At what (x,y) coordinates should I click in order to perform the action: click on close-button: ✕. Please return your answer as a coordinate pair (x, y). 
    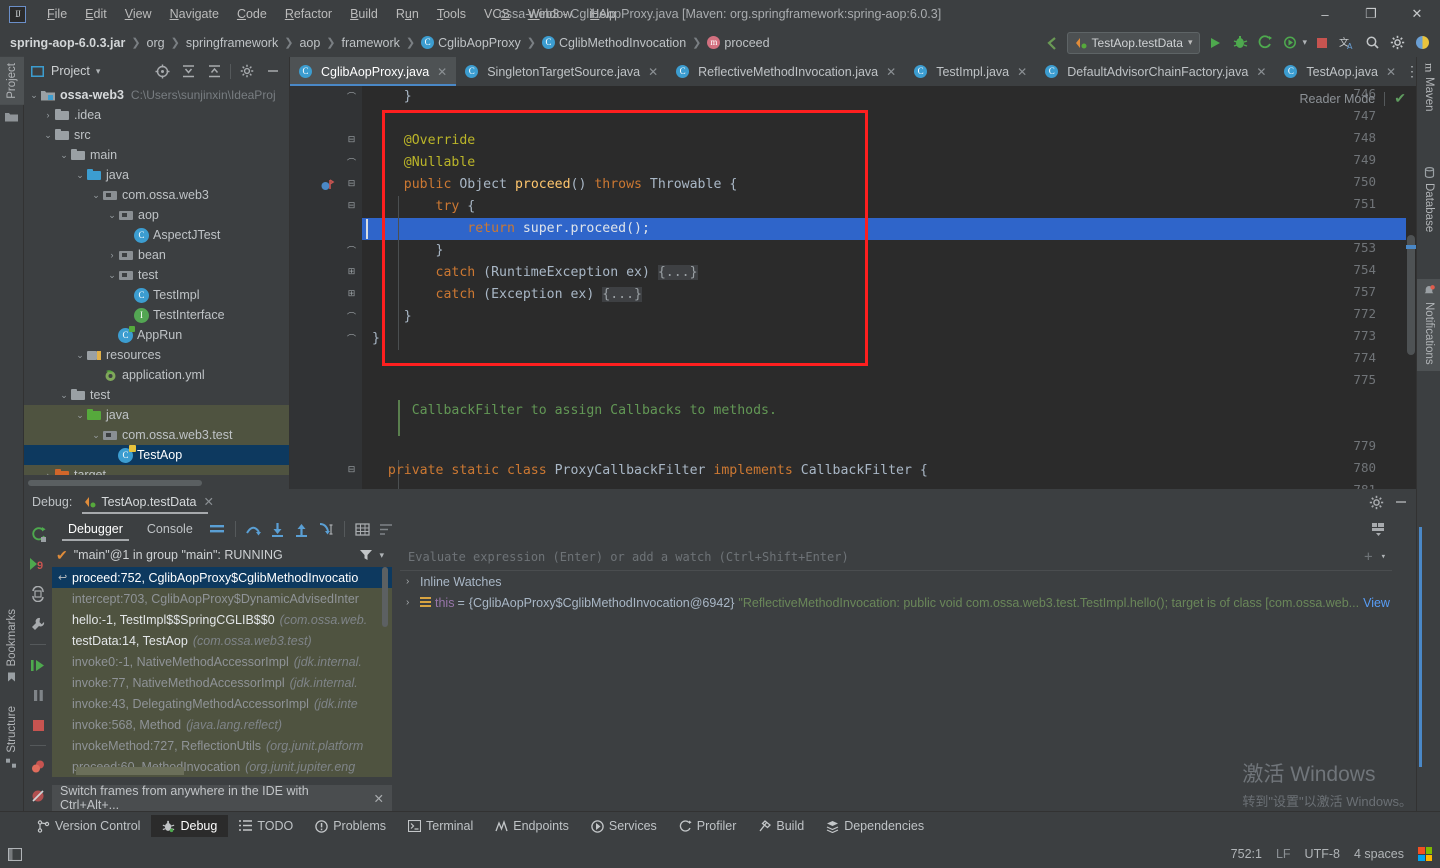
    Looking at the image, I should click on (1417, 14).